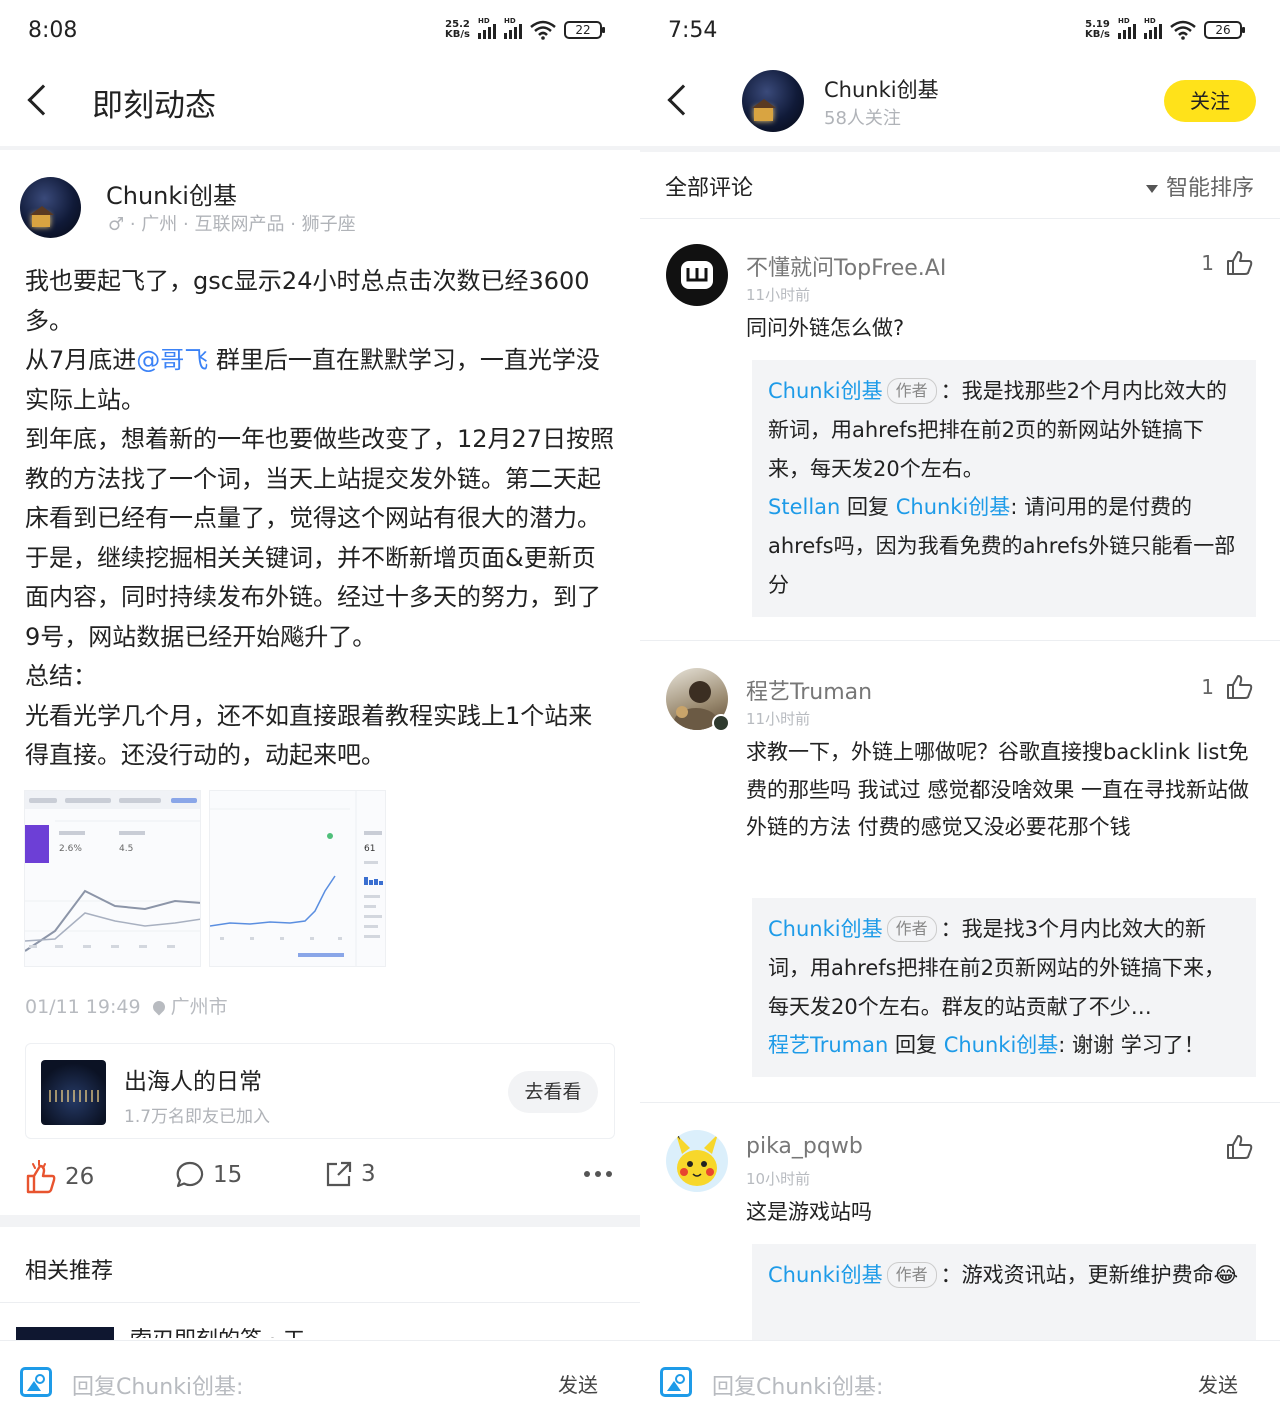 The image size is (1280, 1422). I want to click on share-icon, so click(339, 1174).